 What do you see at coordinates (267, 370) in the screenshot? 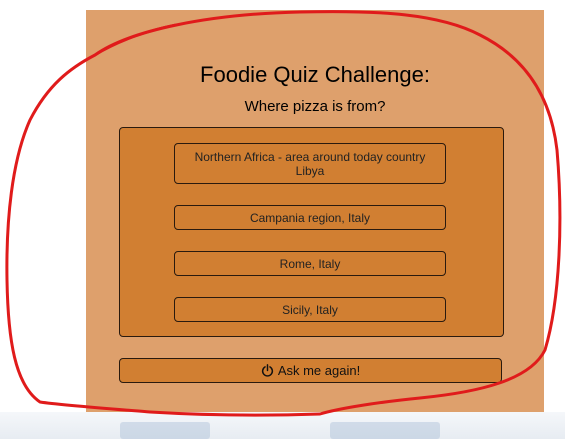
I see `power-icon` at bounding box center [267, 370].